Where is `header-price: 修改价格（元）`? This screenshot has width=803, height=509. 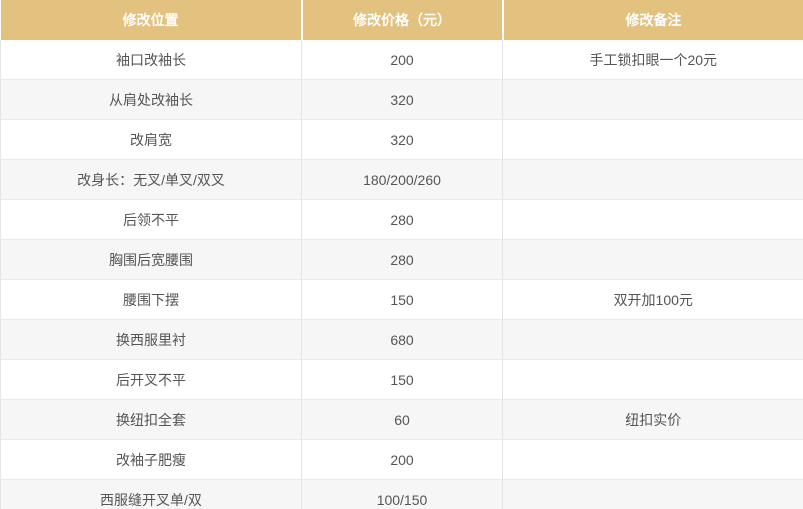
header-price: 修改价格（元） is located at coordinates (402, 20).